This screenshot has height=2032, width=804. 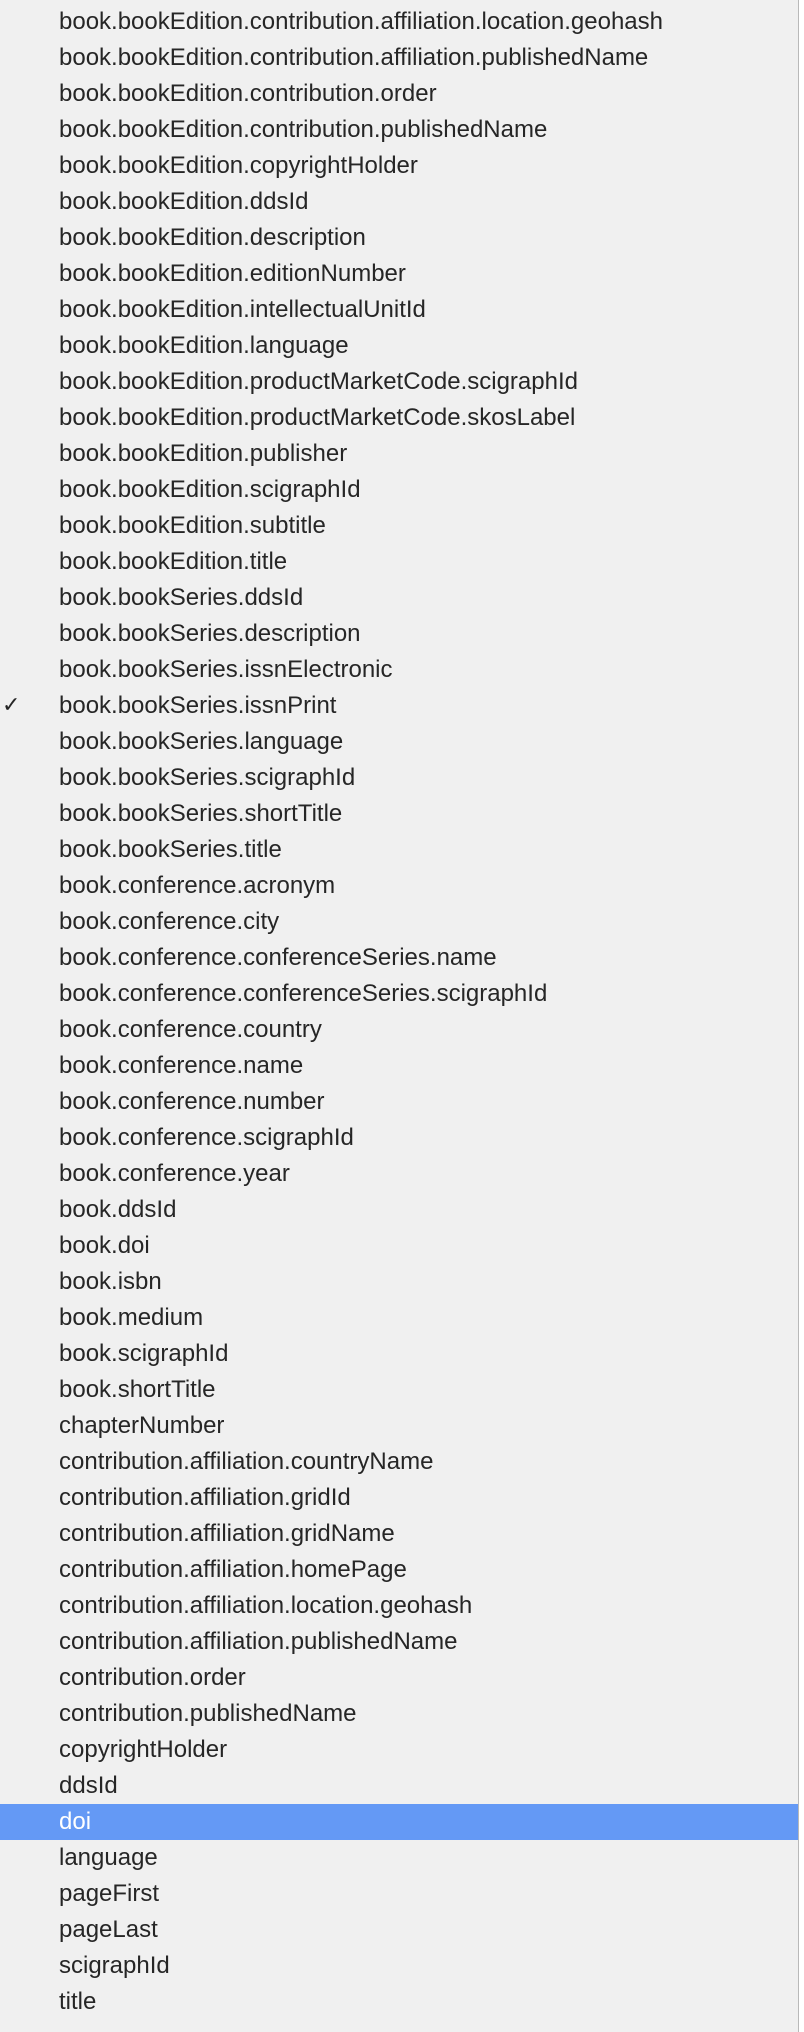 What do you see at coordinates (399, 814) in the screenshot?
I see `menu-item: book.bookSeries.shortTitle` at bounding box center [399, 814].